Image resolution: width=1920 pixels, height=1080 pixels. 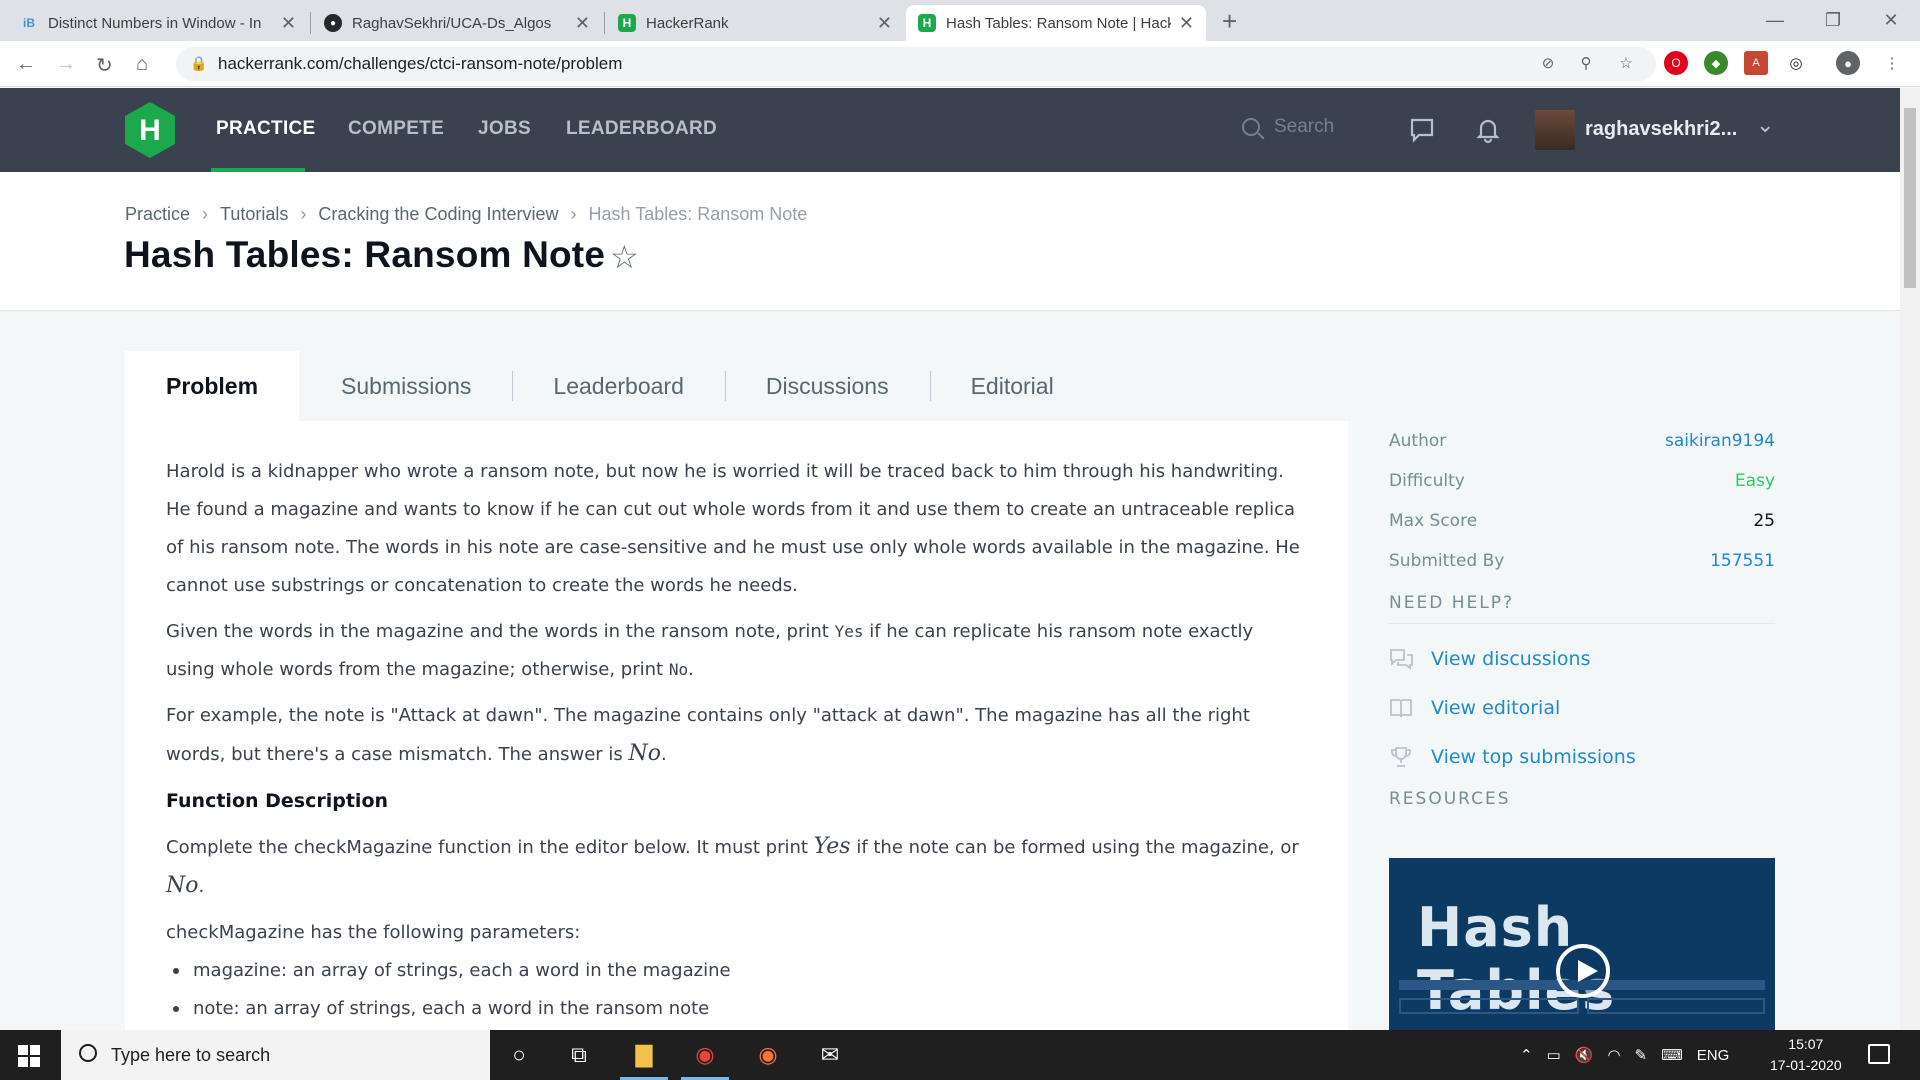 What do you see at coordinates (1848, 63) in the screenshot?
I see `profile-icon: ●` at bounding box center [1848, 63].